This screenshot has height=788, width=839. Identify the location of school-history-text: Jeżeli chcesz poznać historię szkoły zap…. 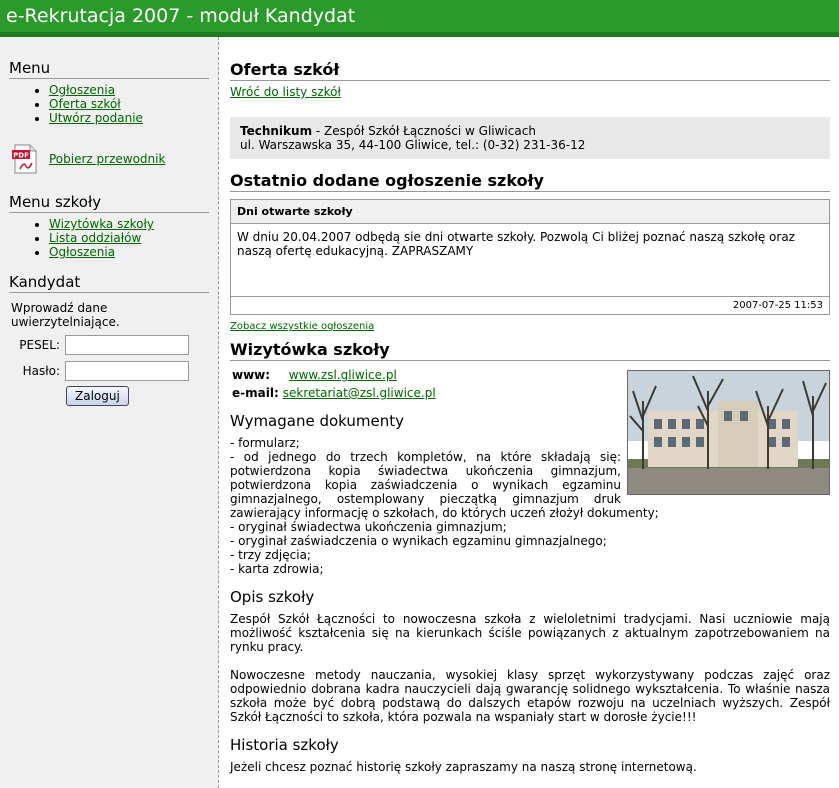
(463, 767).